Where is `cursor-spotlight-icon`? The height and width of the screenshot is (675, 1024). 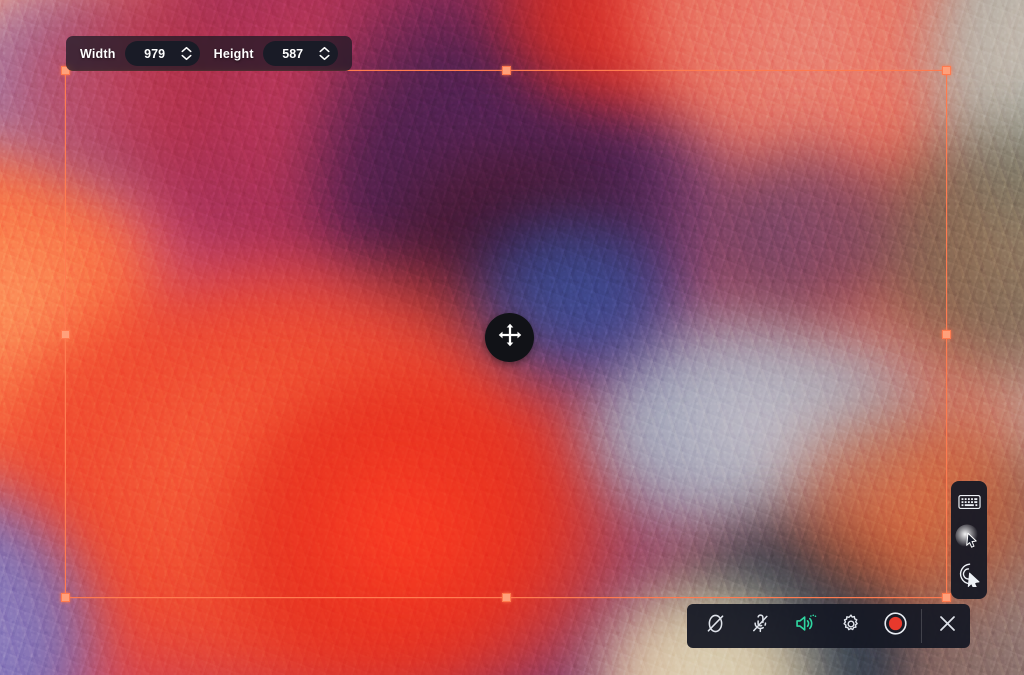 cursor-spotlight-icon is located at coordinates (969, 540).